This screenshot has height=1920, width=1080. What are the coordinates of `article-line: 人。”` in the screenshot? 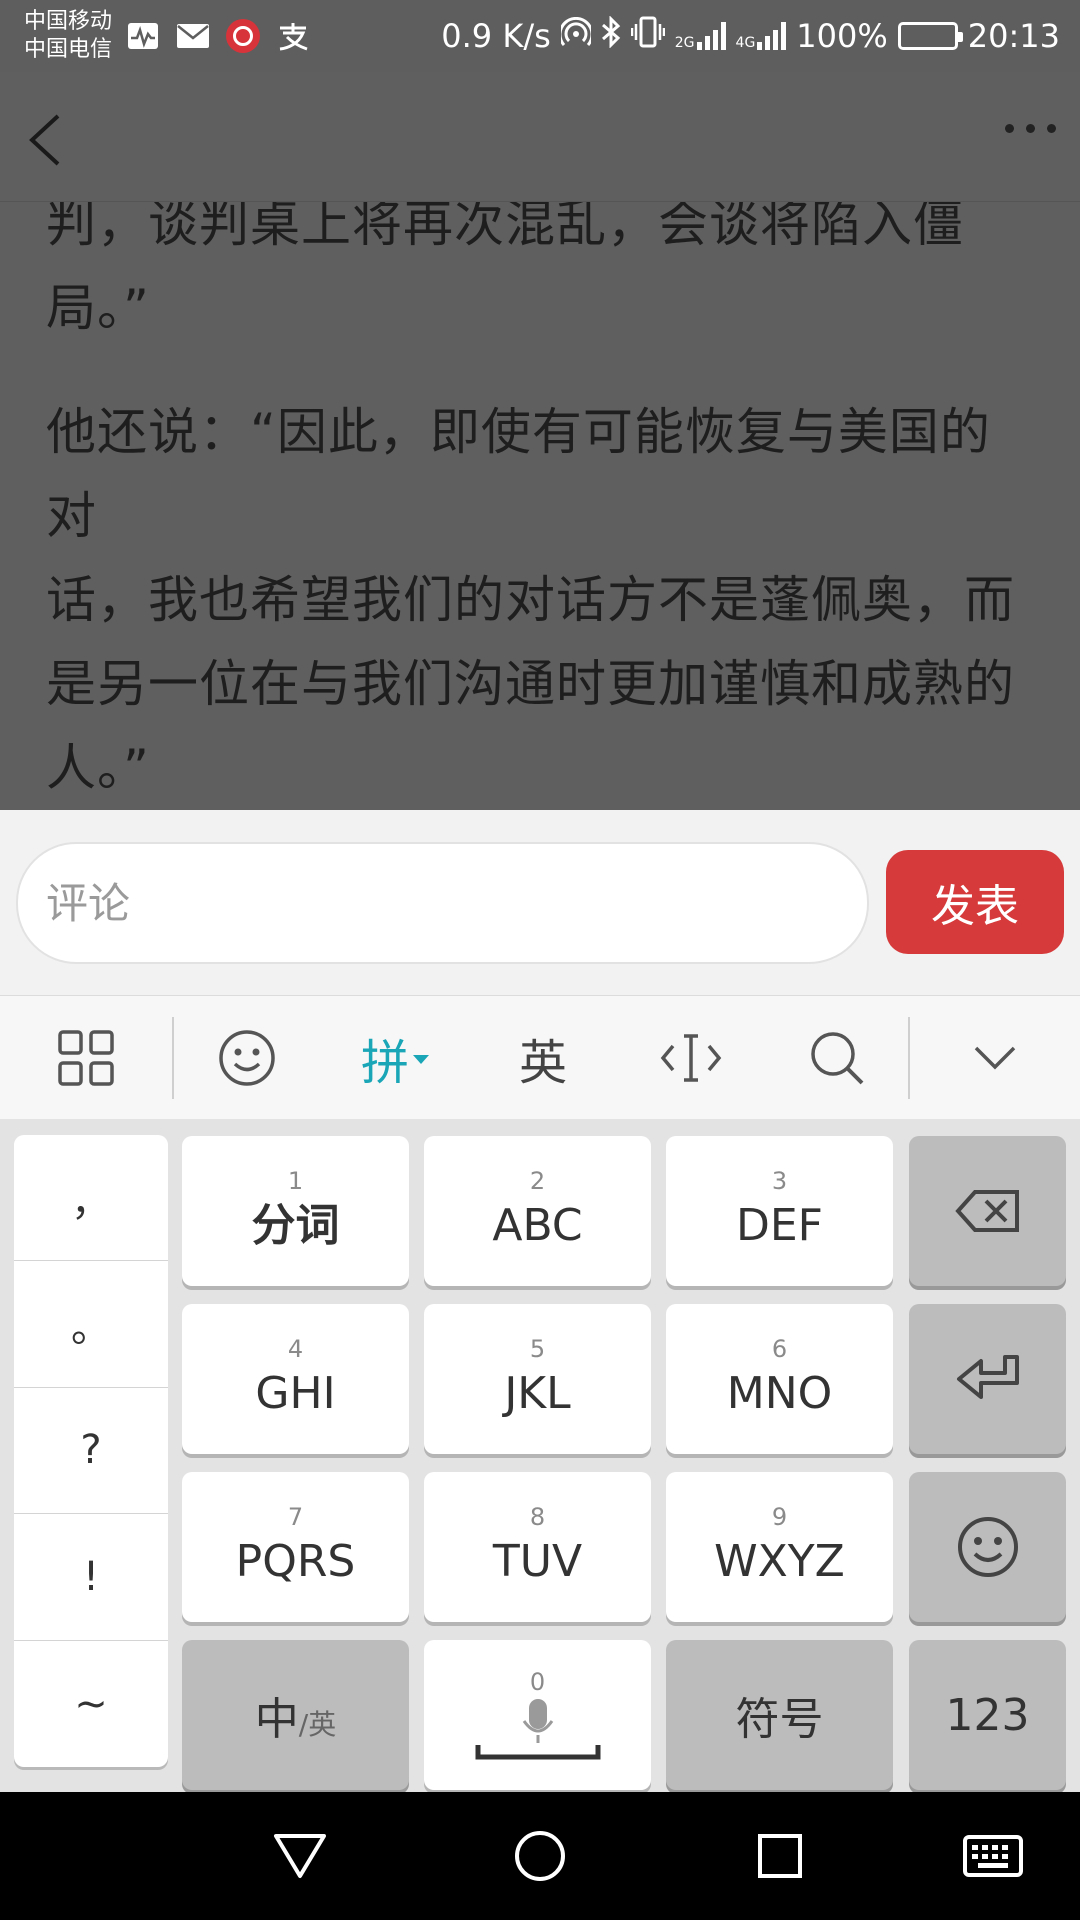 It's located at (98, 768).